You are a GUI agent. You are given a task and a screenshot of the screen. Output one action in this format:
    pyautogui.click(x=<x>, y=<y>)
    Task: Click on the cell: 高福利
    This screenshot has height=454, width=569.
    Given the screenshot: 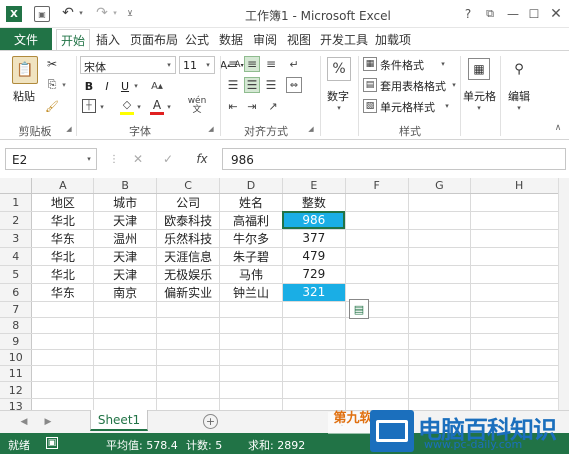 What is the action you would take?
    pyautogui.click(x=251, y=220)
    